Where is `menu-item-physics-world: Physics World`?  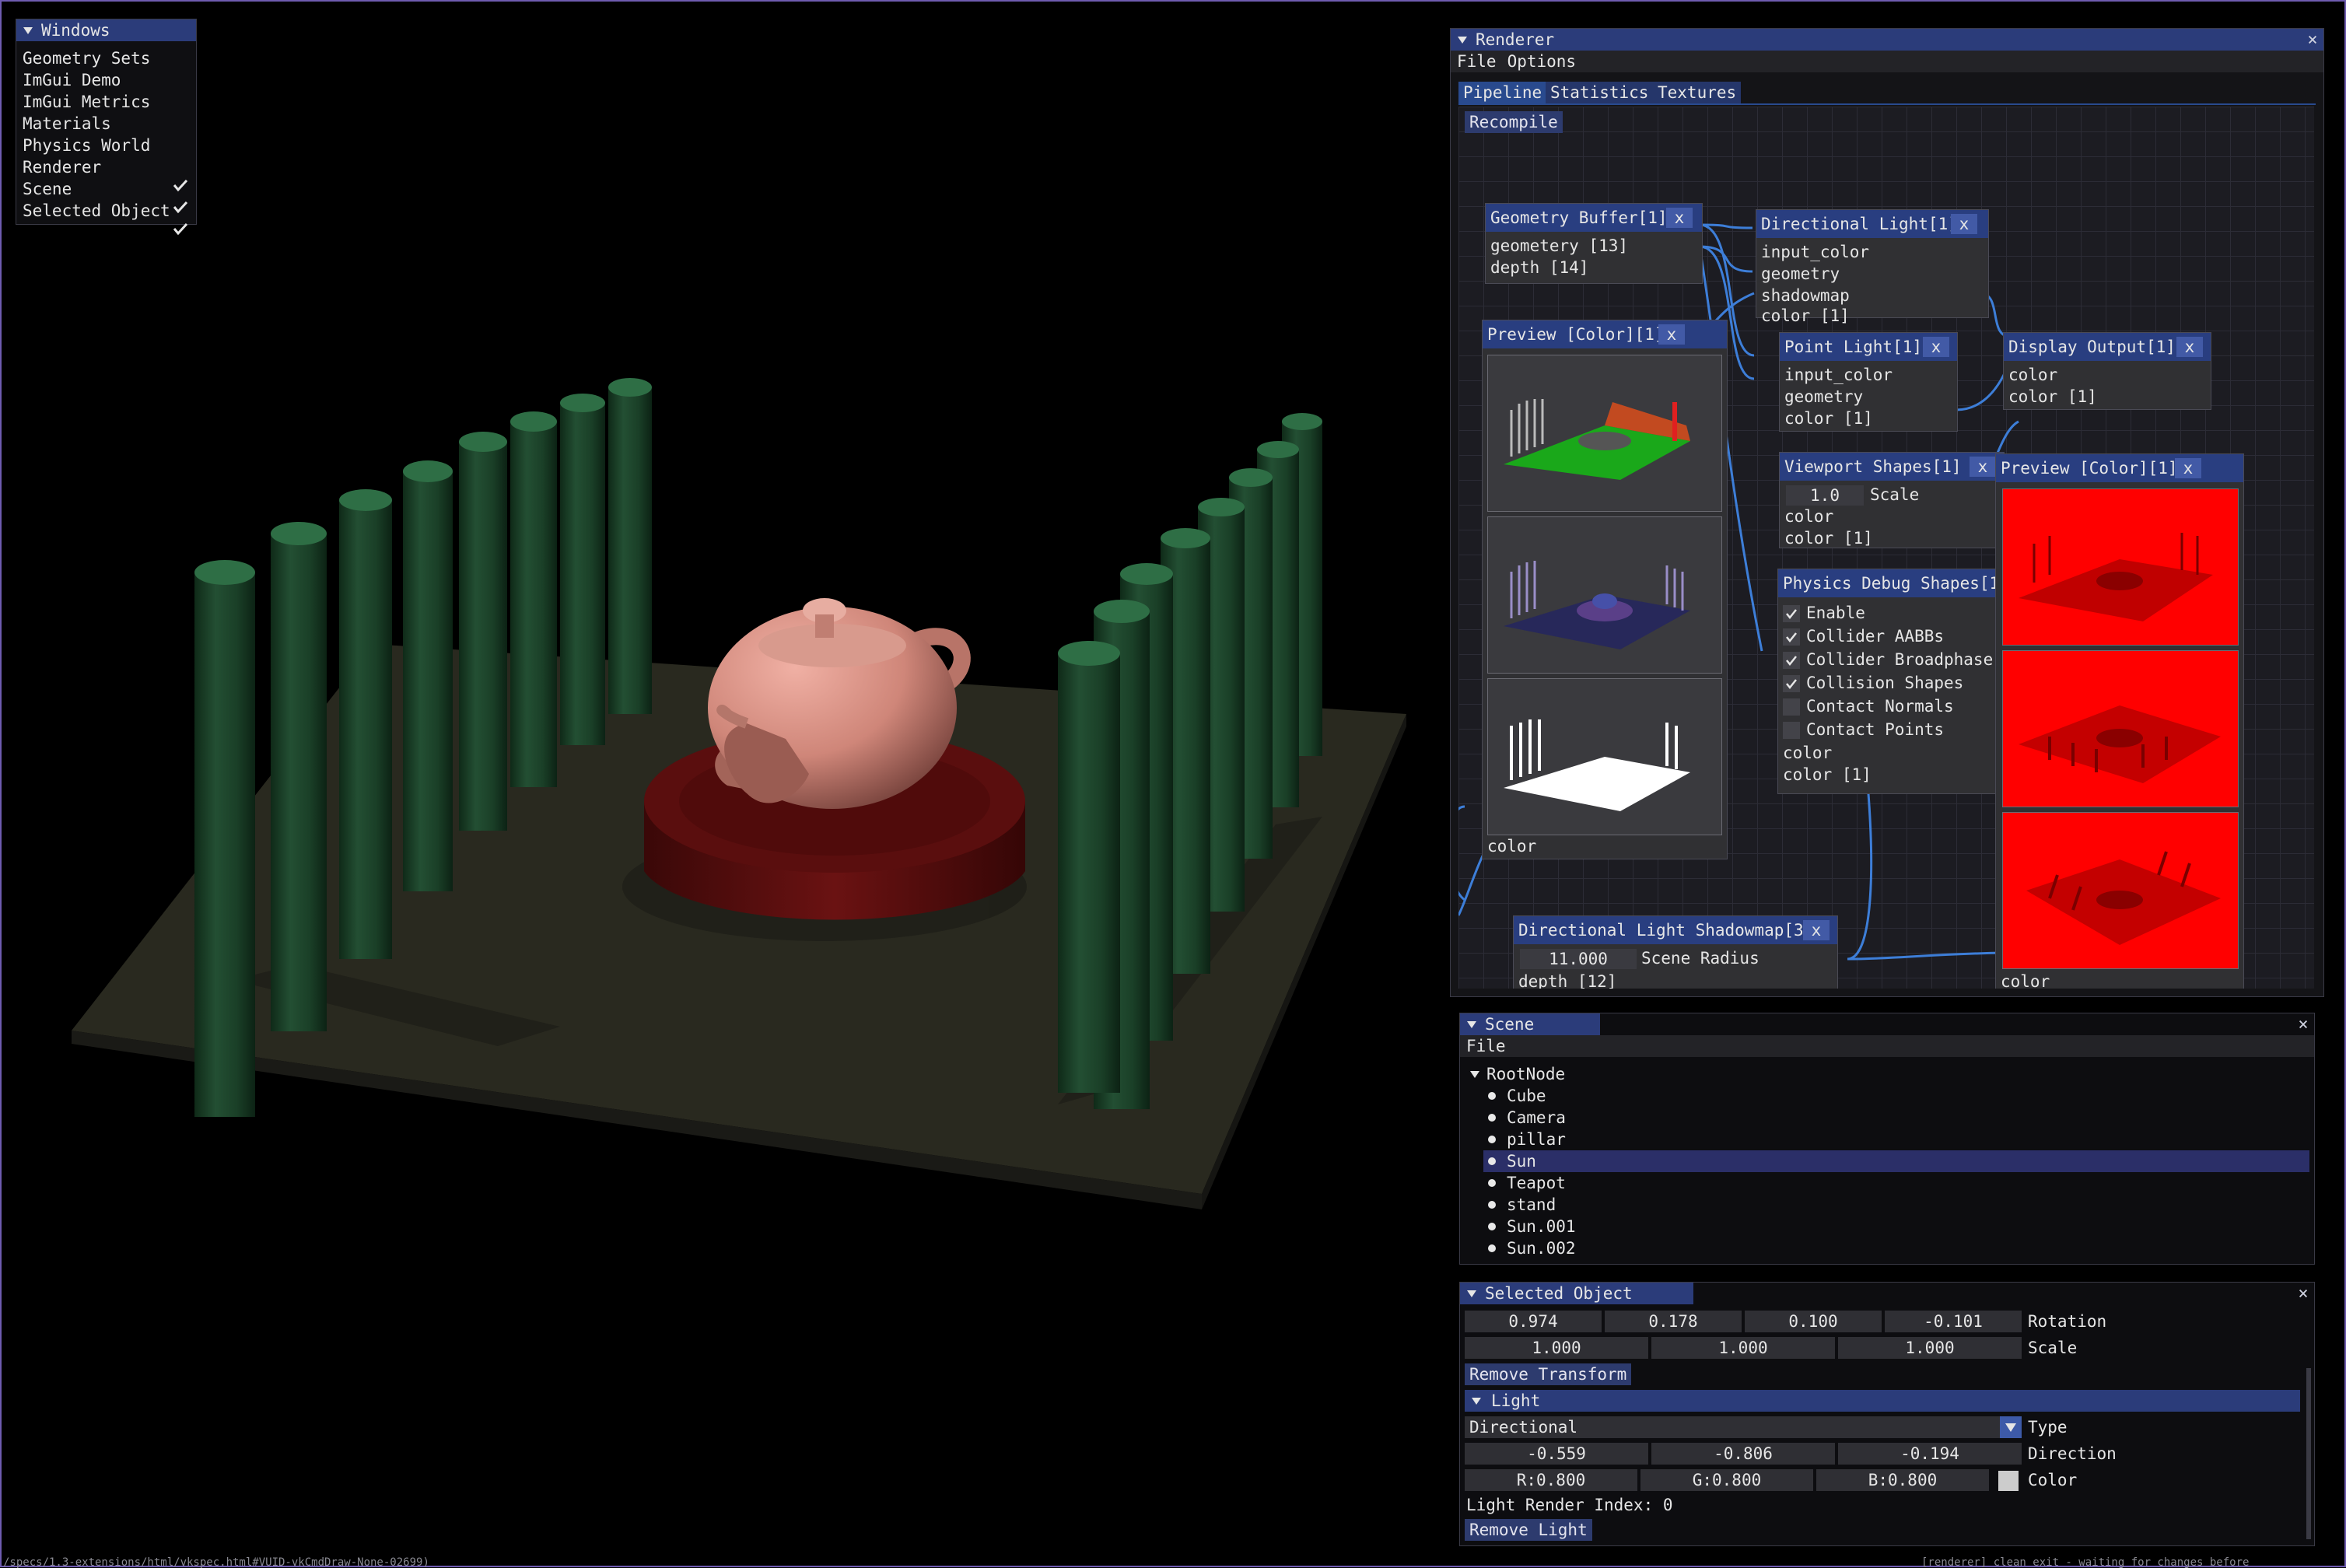
menu-item-physics-world: Physics World is located at coordinates (87, 145).